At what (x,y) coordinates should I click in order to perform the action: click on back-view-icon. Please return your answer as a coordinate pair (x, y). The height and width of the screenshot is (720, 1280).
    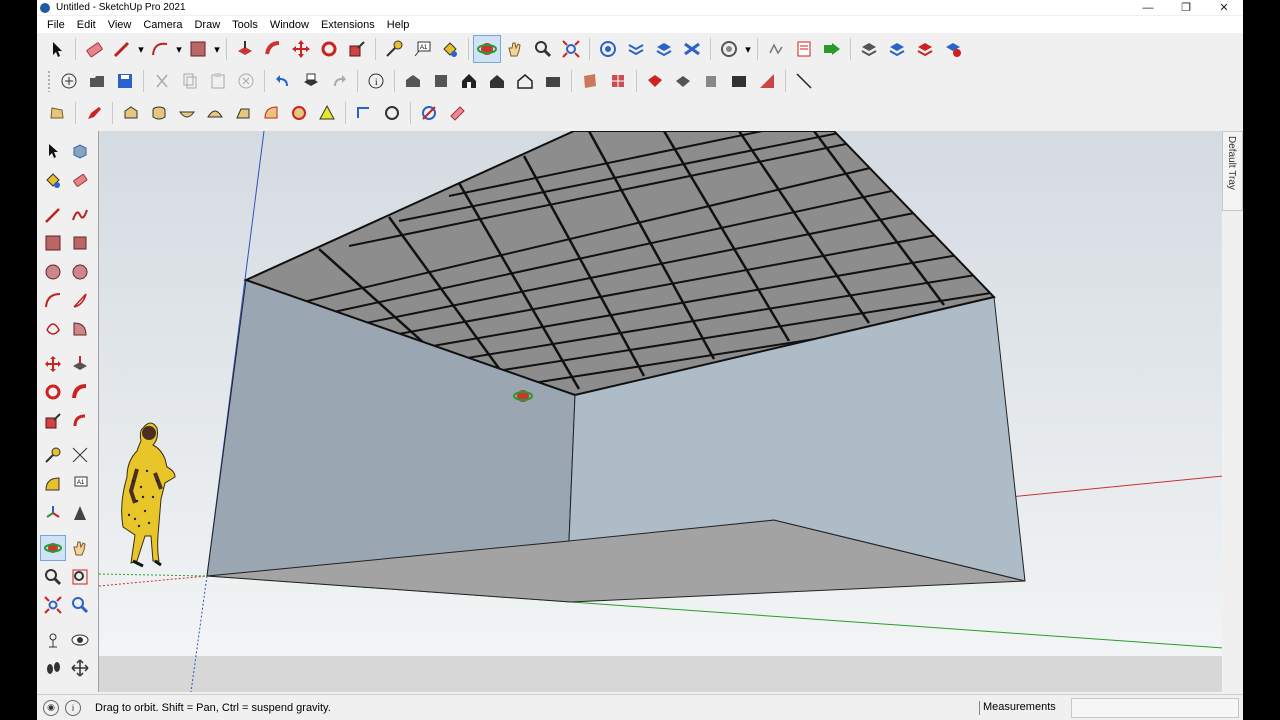
    Looking at the image, I should click on (525, 81).